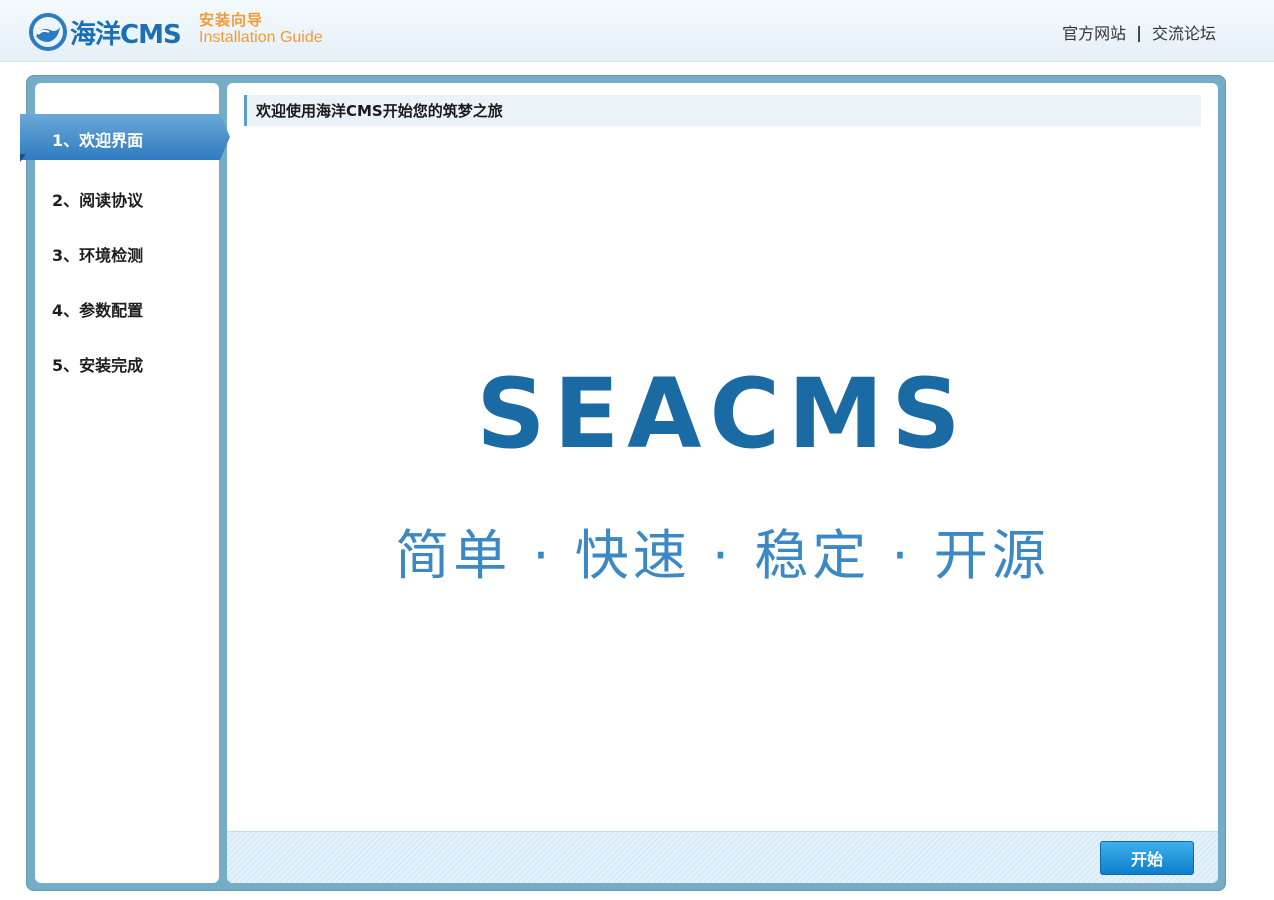 The height and width of the screenshot is (900, 1274). Describe the element at coordinates (722, 414) in the screenshot. I see `brand-title: SEACMS` at that location.